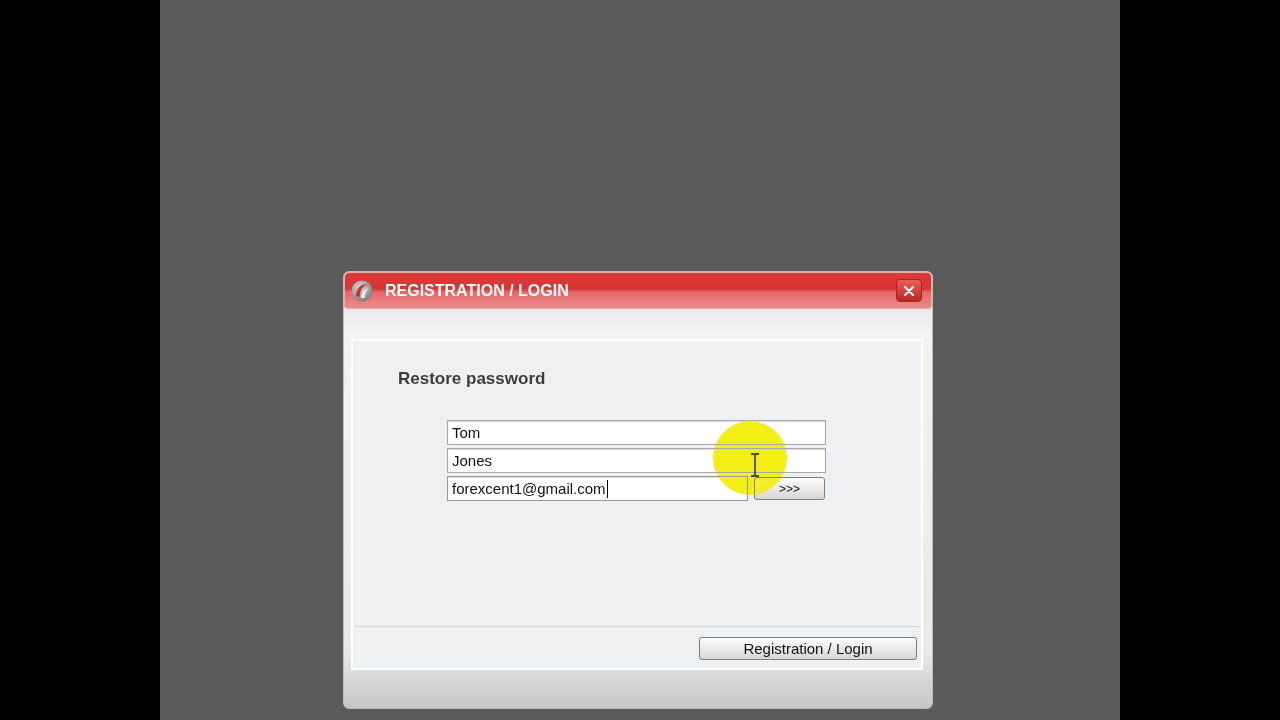 This screenshot has width=1280, height=720. I want to click on submit-button: >>>, so click(789, 488).